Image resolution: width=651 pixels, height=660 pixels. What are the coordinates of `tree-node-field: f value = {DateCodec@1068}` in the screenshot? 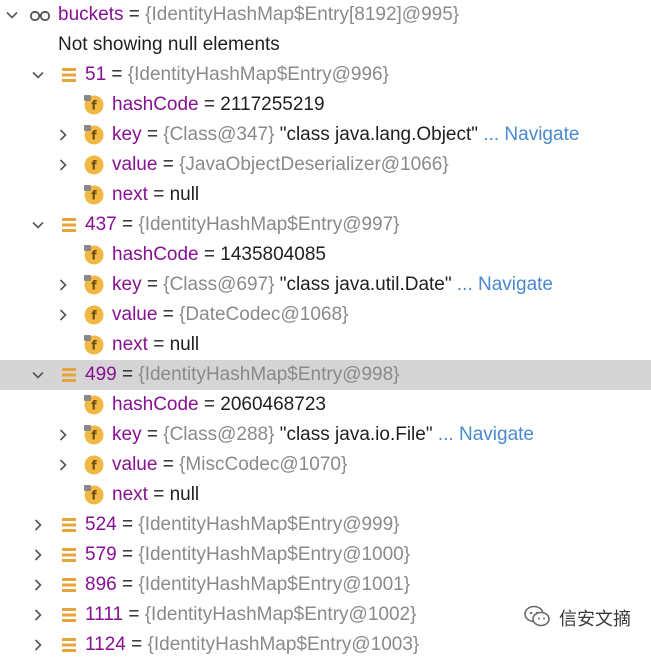 It's located at (325, 315).